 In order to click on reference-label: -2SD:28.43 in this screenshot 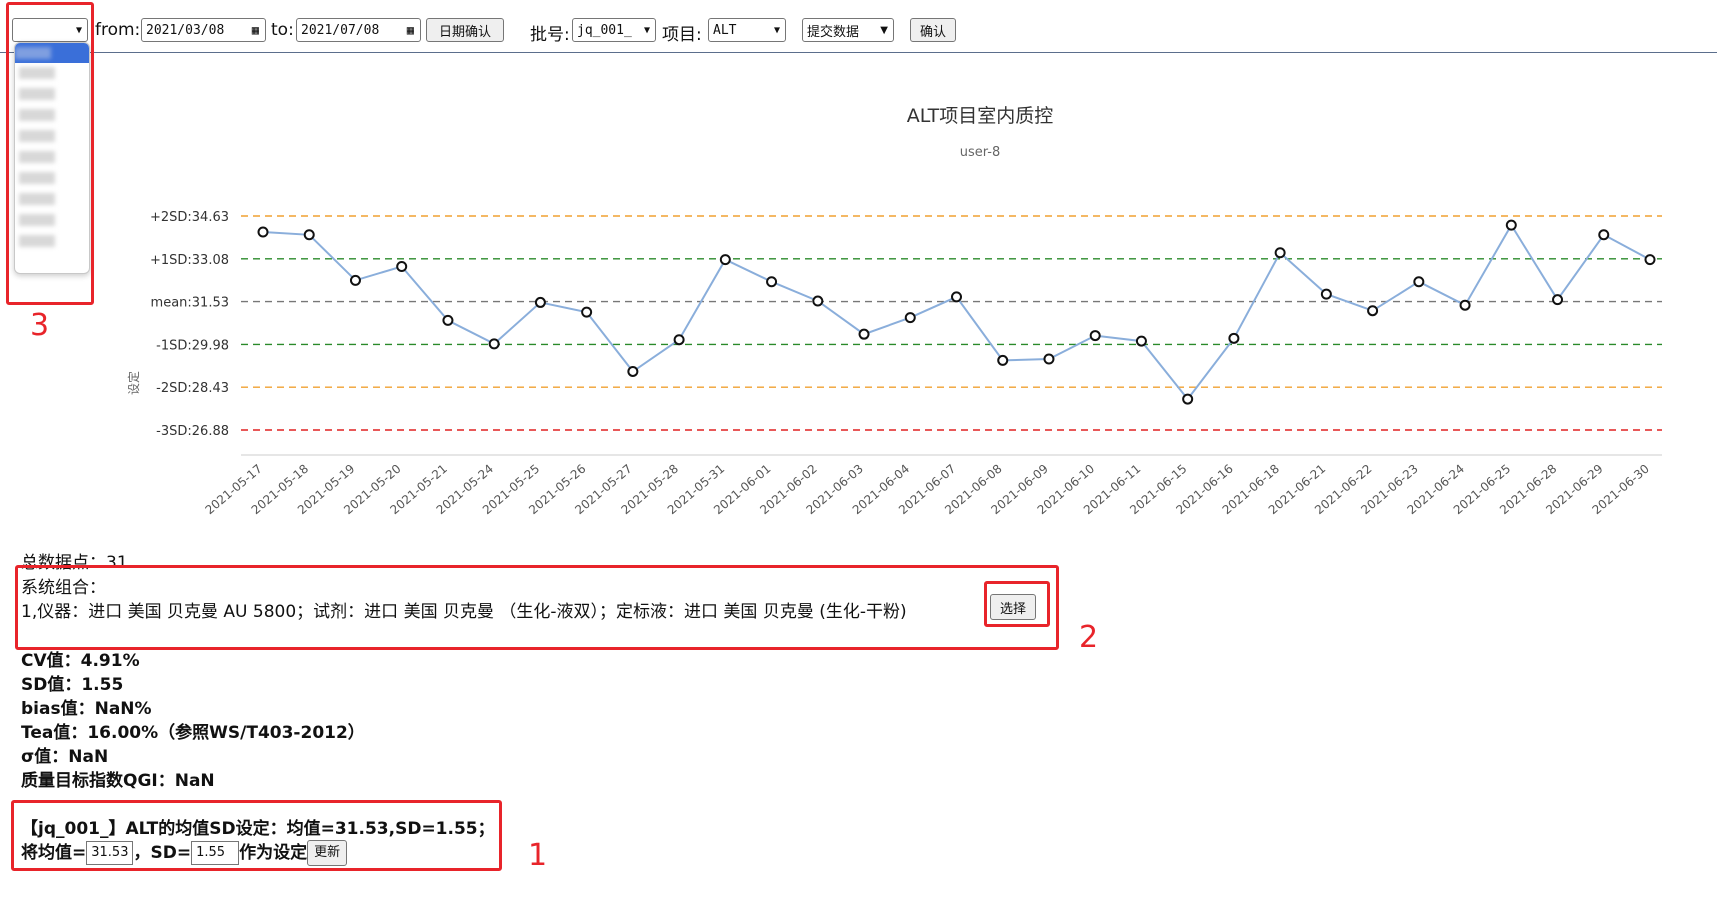, I will do `click(192, 388)`.